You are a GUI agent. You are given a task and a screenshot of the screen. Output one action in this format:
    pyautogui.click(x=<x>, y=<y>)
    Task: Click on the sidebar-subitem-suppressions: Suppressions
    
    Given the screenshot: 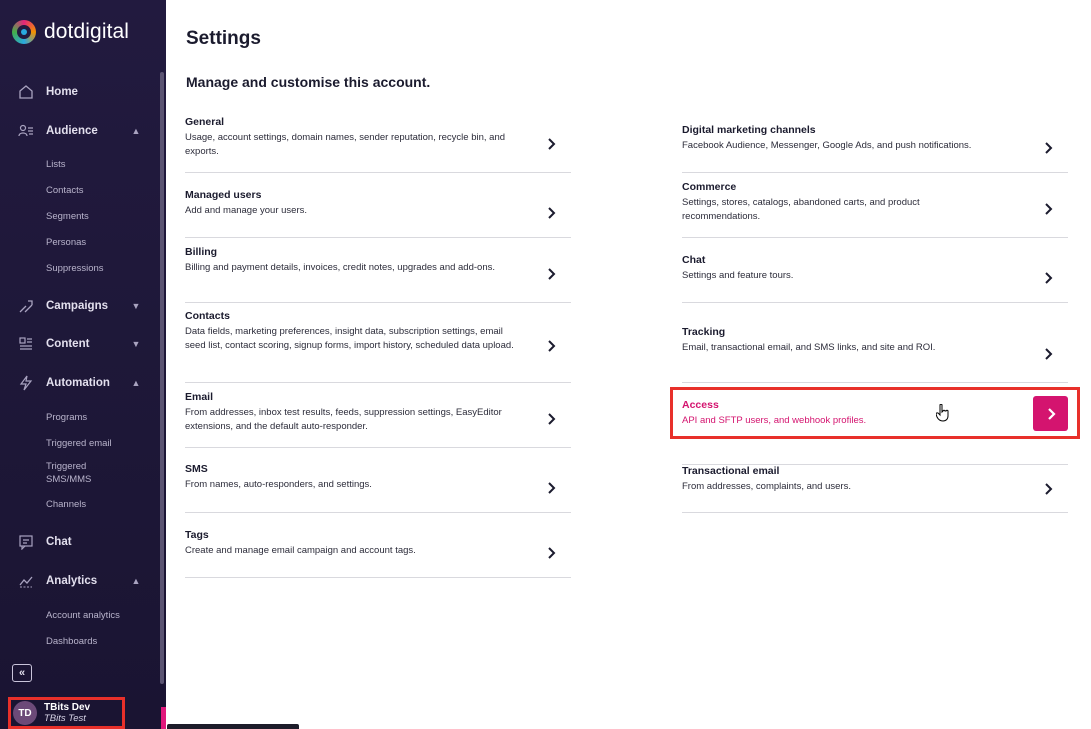 What is the action you would take?
    pyautogui.click(x=75, y=268)
    